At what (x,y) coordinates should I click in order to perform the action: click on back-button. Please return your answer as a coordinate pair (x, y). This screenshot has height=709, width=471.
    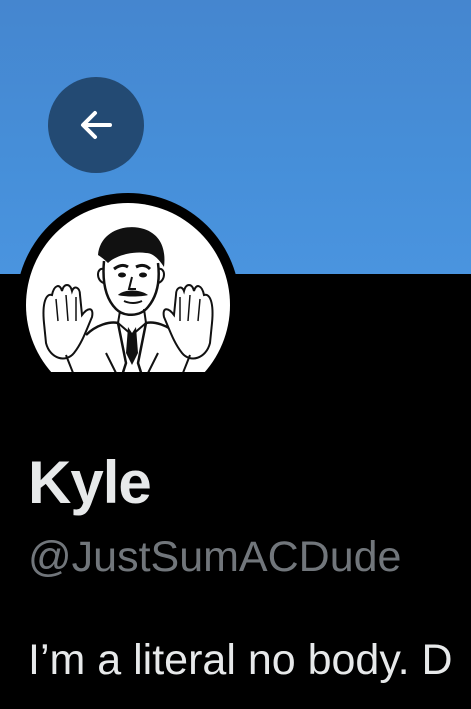
    Looking at the image, I should click on (96, 125).